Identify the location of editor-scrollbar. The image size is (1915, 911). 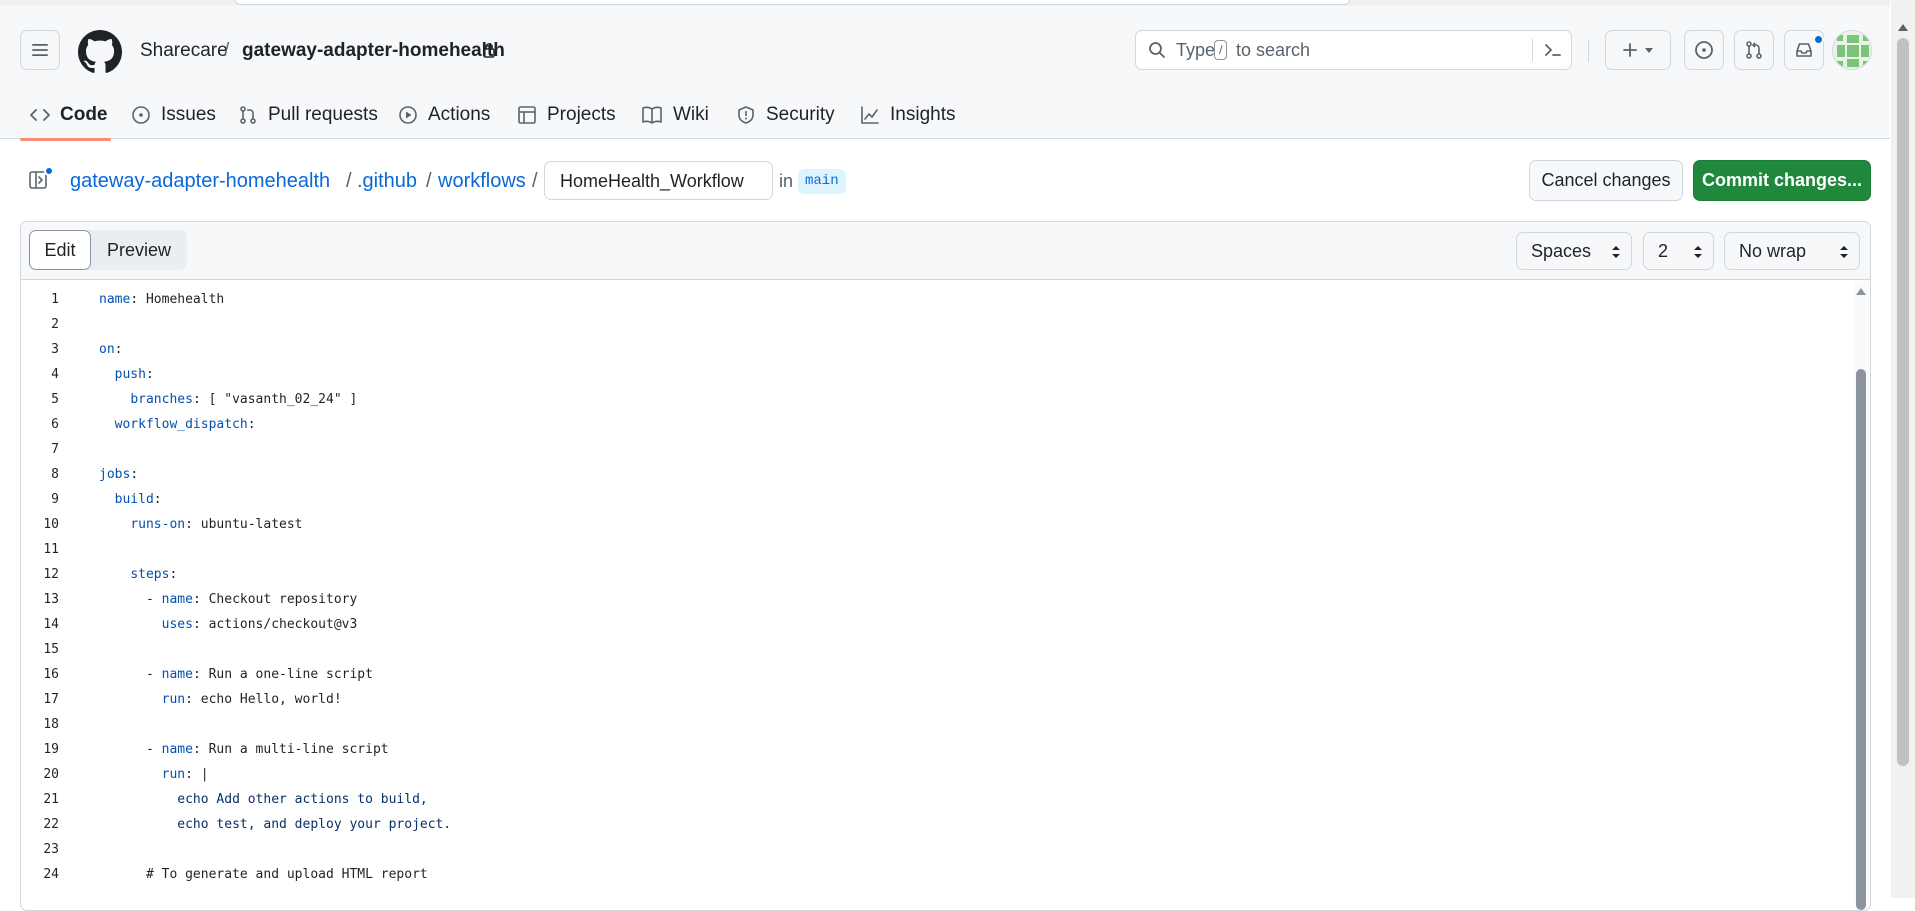
(1862, 595).